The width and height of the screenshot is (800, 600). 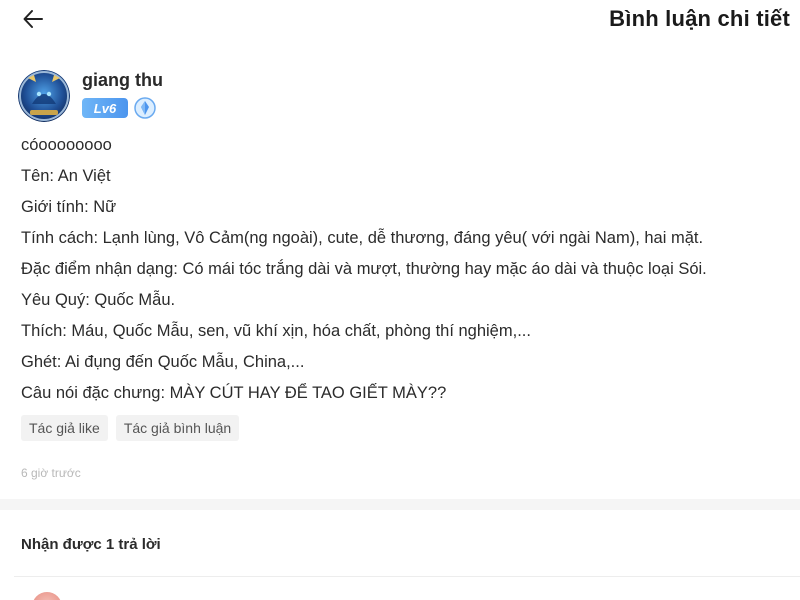 I want to click on comment-tags: Tác giả like Tác giả bình luận, so click(x=130, y=428).